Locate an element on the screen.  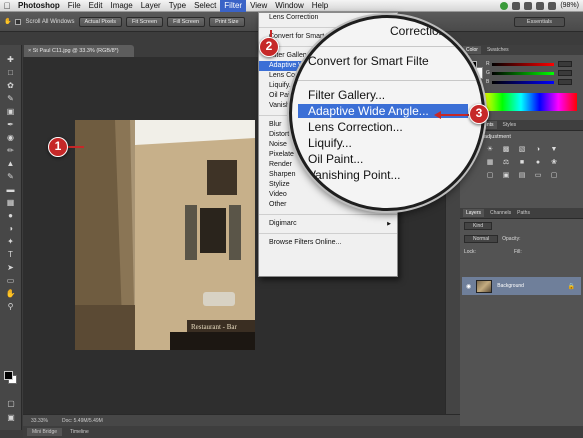
curves-icon: ▧ is located at coordinates (522, 150).